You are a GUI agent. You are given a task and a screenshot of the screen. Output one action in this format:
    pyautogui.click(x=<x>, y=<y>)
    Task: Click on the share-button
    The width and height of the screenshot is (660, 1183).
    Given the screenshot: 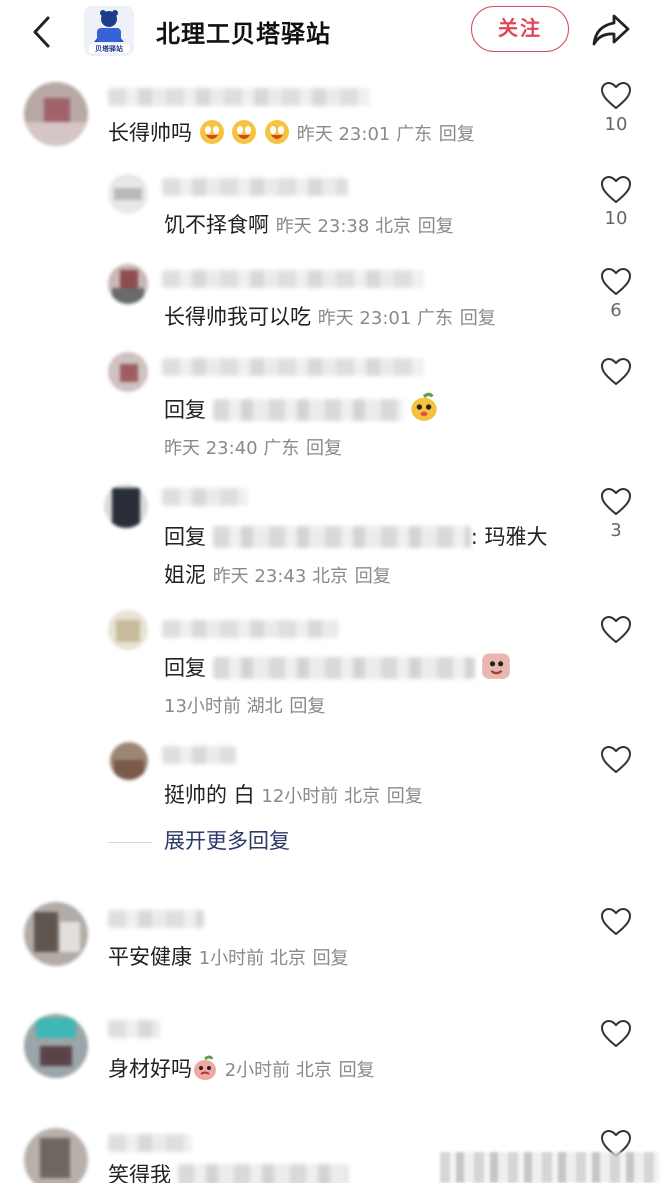 What is the action you would take?
    pyautogui.click(x=611, y=30)
    